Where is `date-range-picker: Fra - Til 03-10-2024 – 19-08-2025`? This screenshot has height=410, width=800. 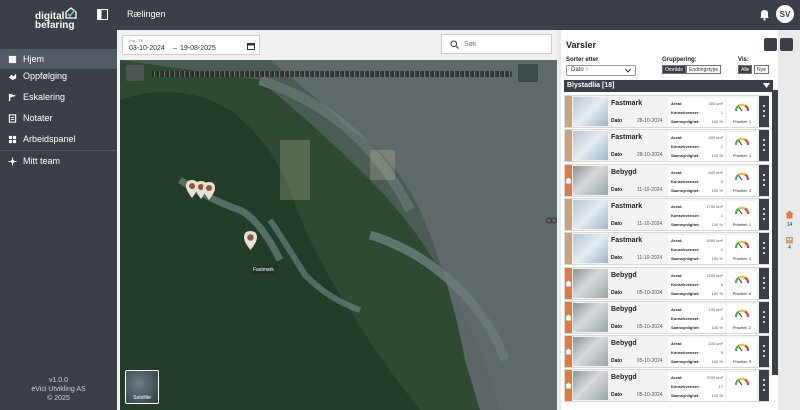 date-range-picker: Fra - Til 03-10-2024 – 19-08-2025 is located at coordinates (191, 45).